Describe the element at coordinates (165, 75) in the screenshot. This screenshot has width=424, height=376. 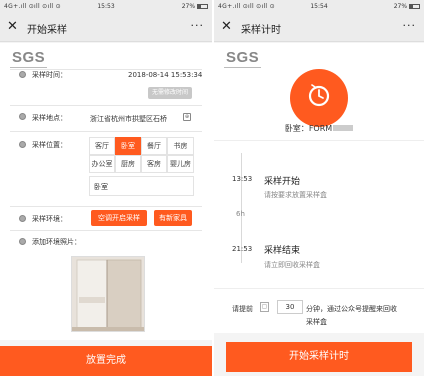
I see `time-value: 2018-08-14 15:53:34` at that location.